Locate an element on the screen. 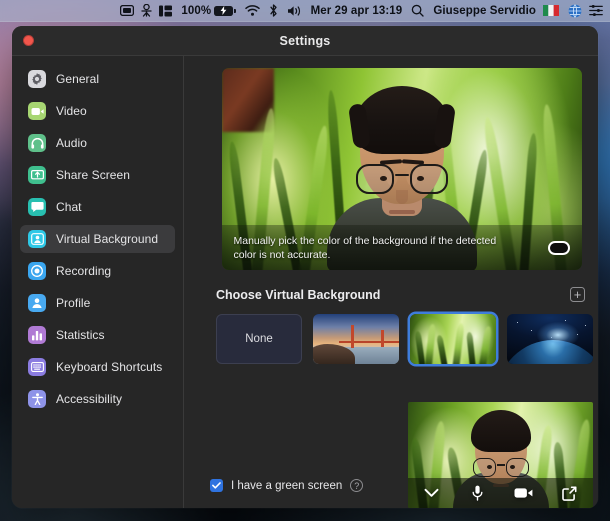 Image resolution: width=610 pixels, height=521 pixels. background-none-label: None is located at coordinates (259, 339).